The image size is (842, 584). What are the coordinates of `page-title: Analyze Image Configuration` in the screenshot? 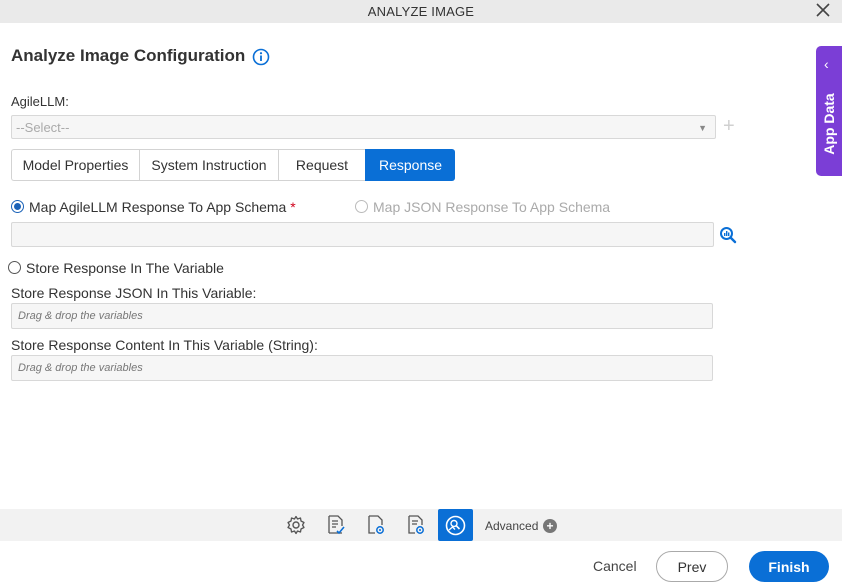 It's located at (128, 55).